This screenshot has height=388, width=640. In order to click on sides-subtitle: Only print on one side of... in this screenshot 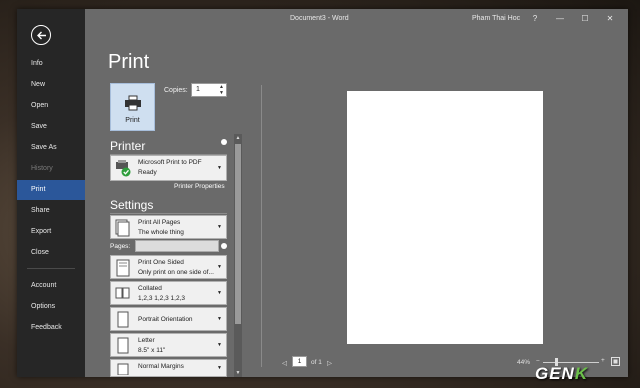, I will do `click(176, 272)`.